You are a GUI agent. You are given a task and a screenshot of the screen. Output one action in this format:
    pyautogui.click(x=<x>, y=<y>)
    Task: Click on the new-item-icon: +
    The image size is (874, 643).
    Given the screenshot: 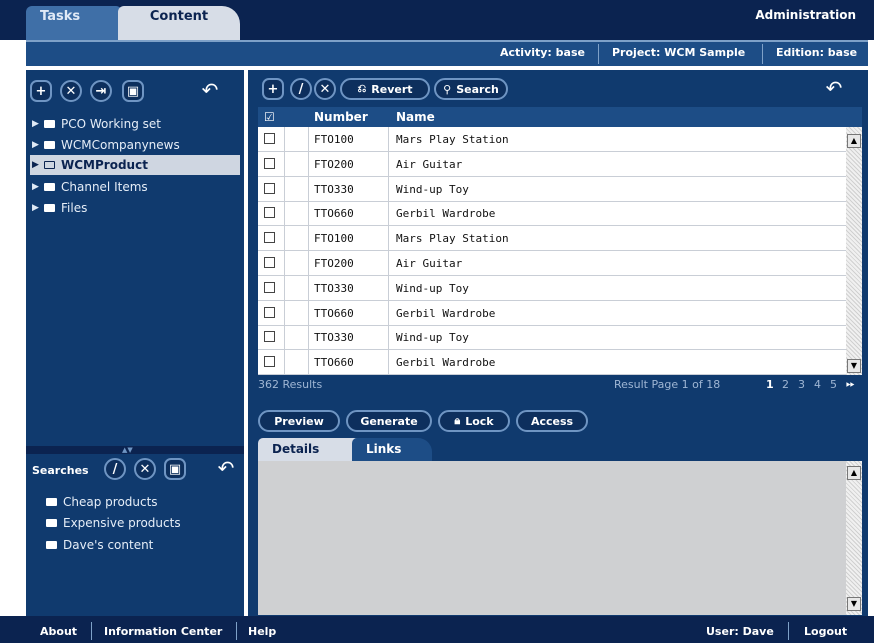 What is the action you would take?
    pyautogui.click(x=41, y=91)
    